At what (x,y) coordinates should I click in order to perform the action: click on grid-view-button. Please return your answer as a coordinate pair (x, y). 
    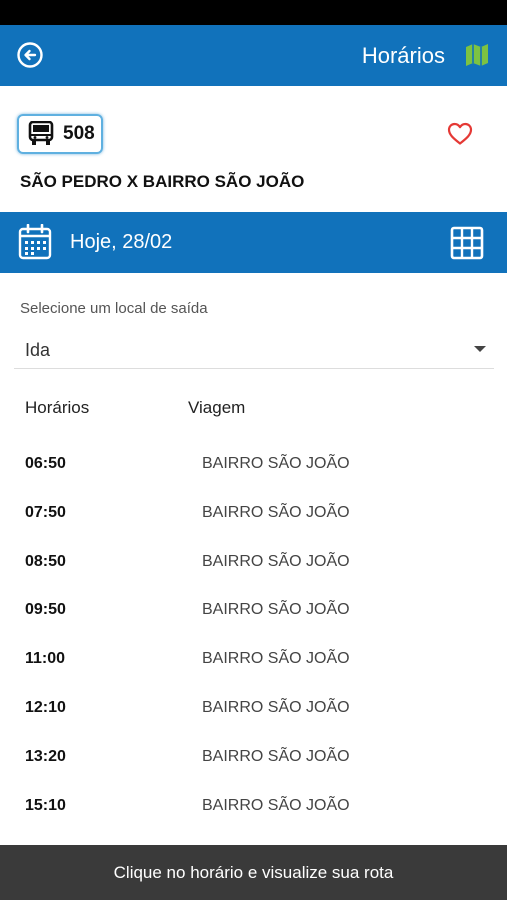
    Looking at the image, I should click on (467, 243).